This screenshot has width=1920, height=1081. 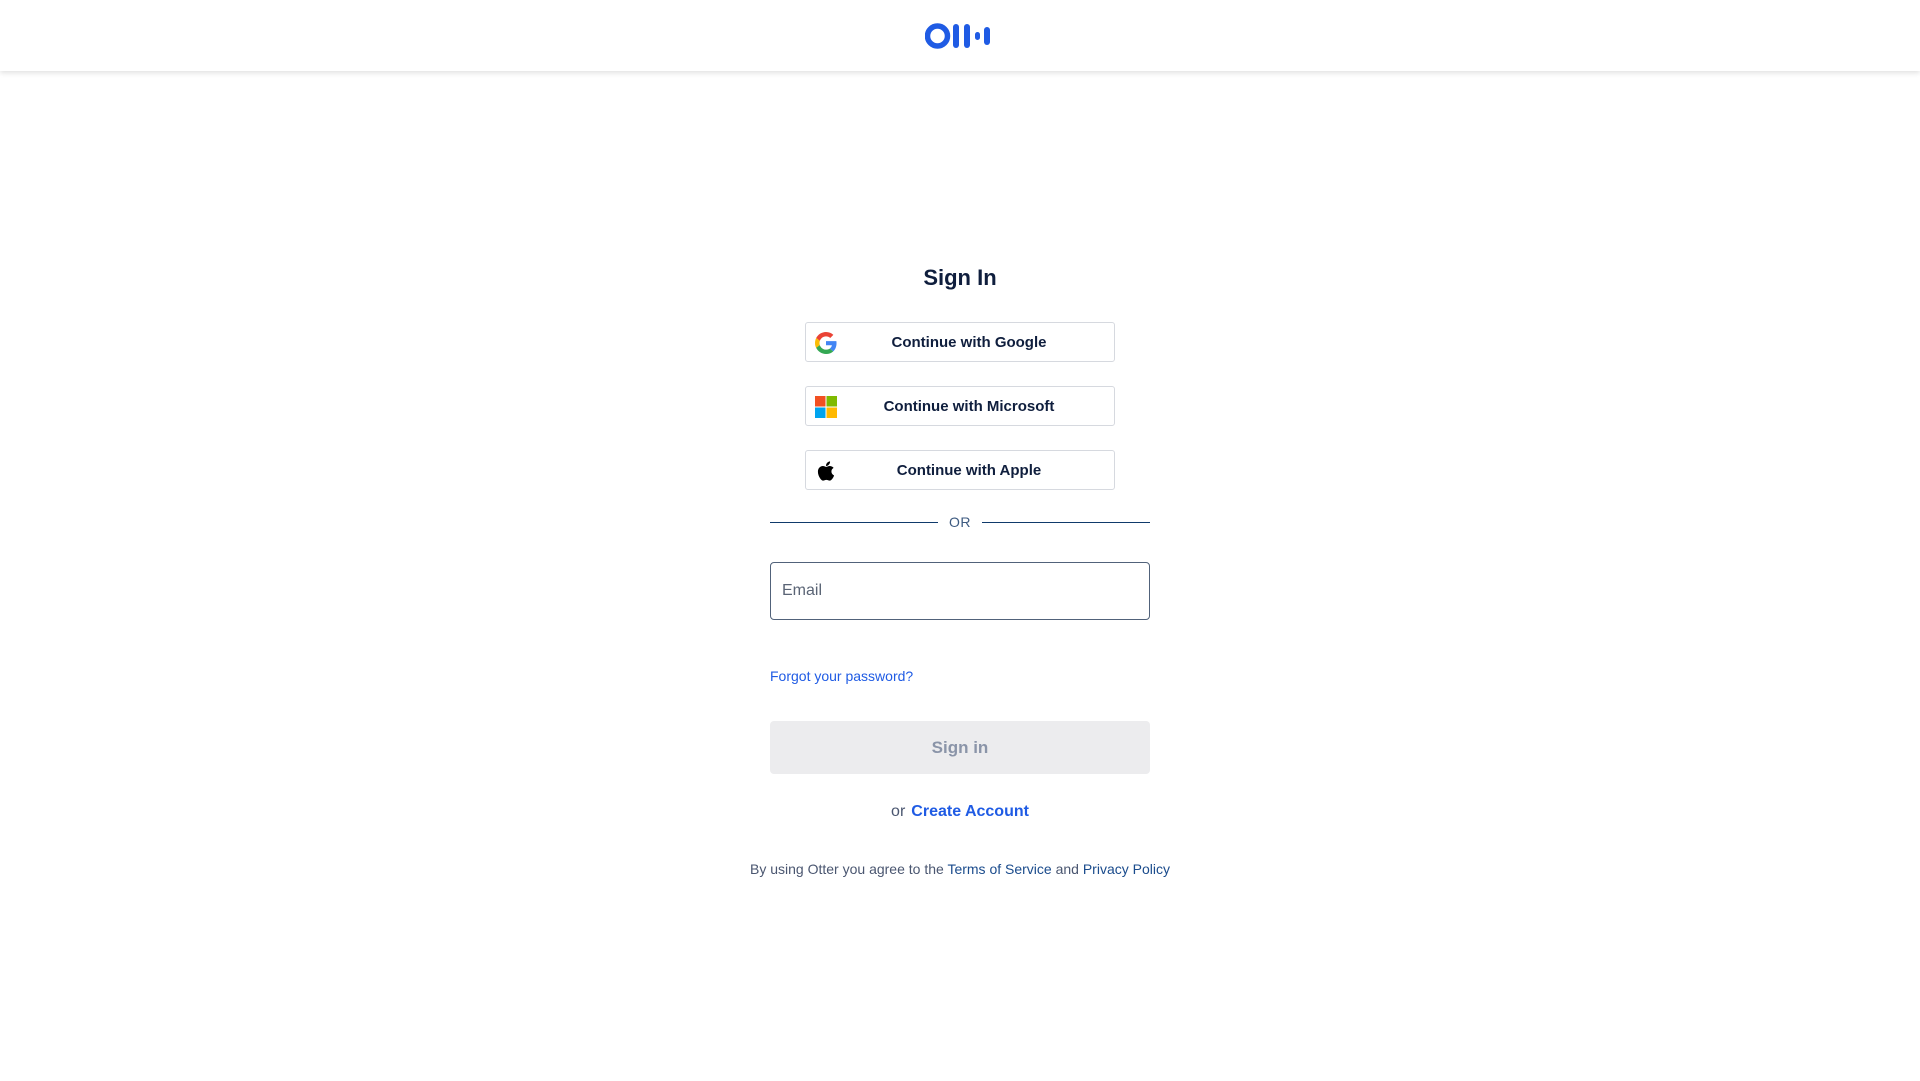 What do you see at coordinates (960, 591) in the screenshot?
I see `email-input` at bounding box center [960, 591].